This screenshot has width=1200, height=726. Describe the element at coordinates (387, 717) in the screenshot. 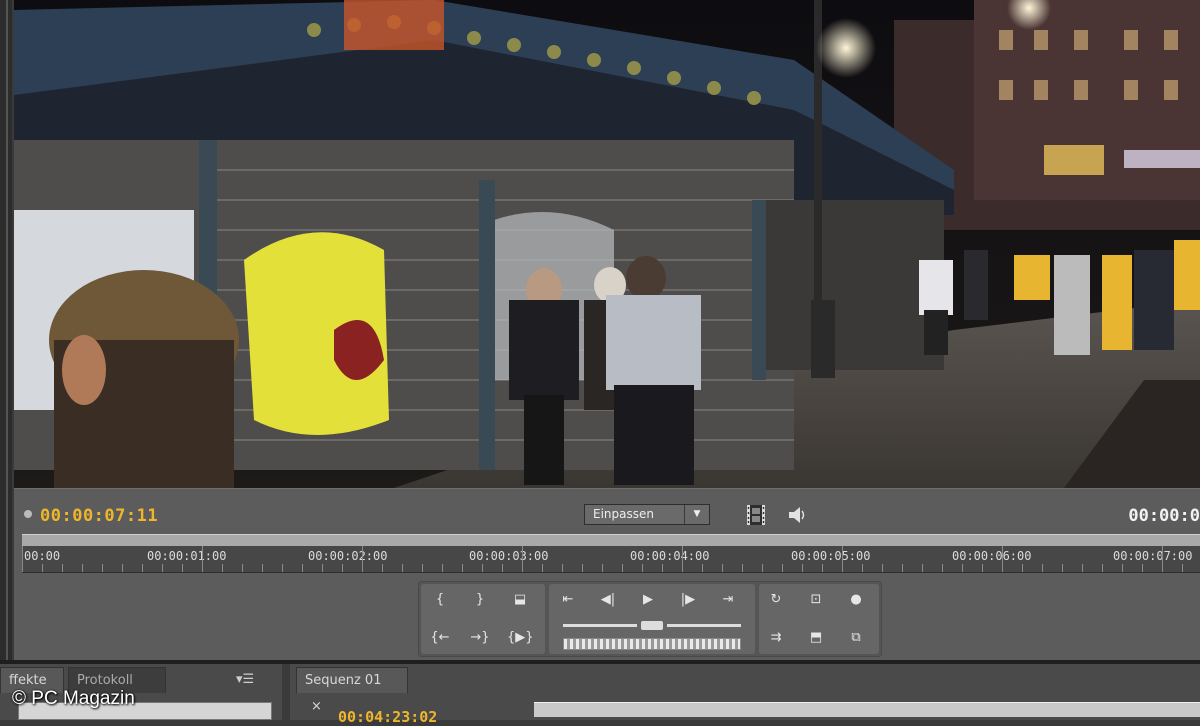

I see `sequence-timecode: 00:04:23:02` at that location.